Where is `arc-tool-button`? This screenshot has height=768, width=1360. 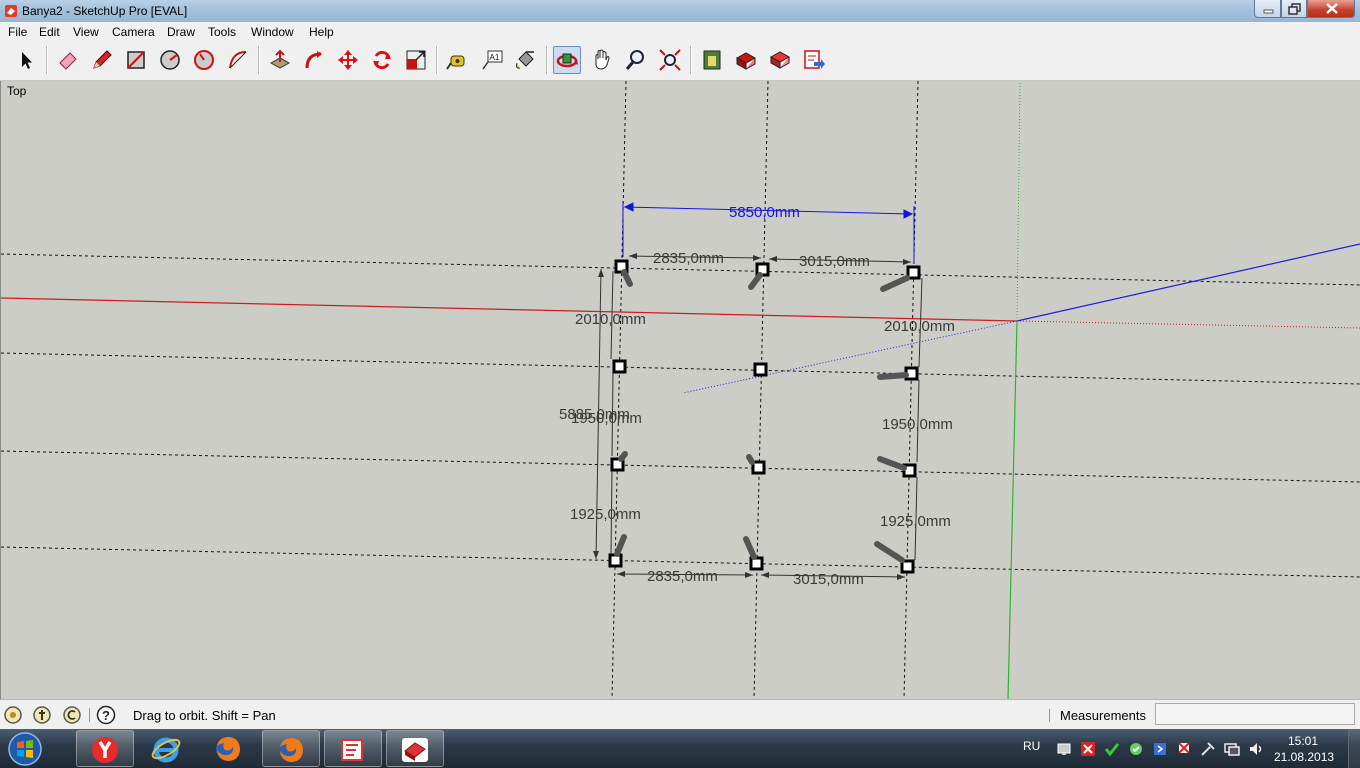
arc-tool-button is located at coordinates (238, 60).